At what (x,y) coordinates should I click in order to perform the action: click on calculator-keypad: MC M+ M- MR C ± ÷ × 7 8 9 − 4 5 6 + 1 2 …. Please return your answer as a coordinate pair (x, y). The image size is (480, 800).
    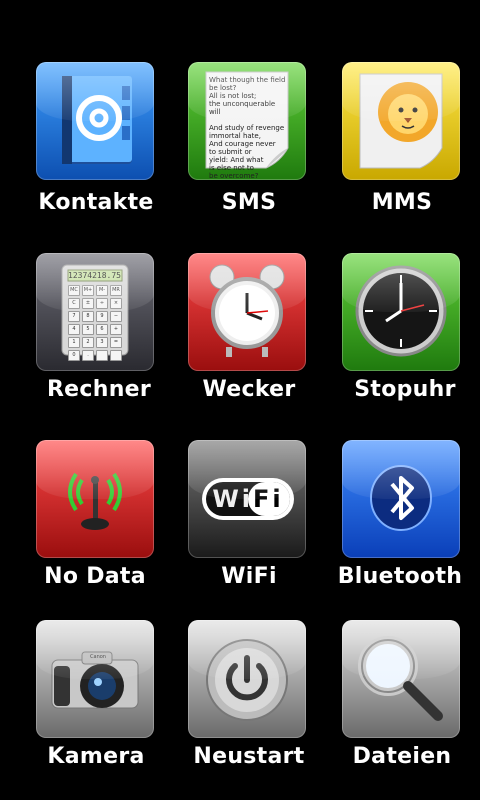
    Looking at the image, I should click on (95, 323).